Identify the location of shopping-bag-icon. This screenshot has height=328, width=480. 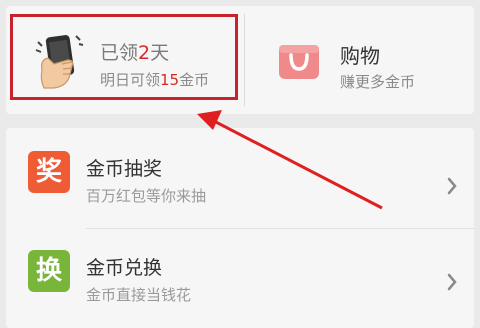
(299, 62).